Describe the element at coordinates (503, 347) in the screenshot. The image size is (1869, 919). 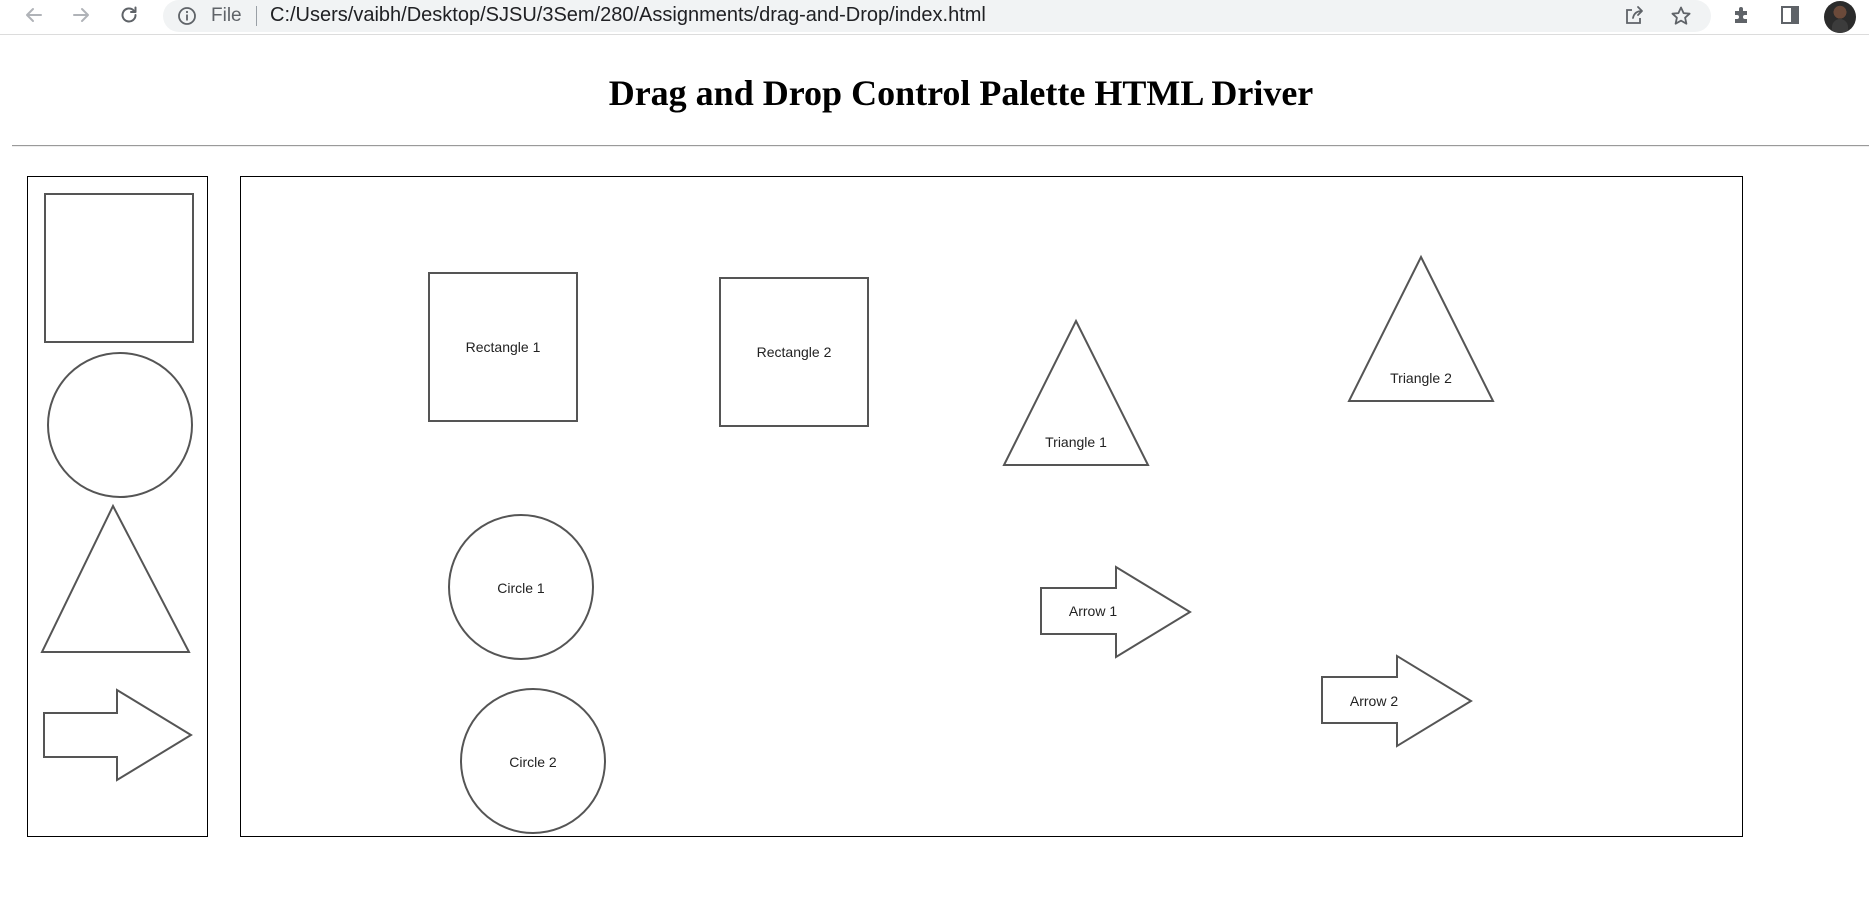
I see `canvas-rectangle: Rectangle 1` at that location.